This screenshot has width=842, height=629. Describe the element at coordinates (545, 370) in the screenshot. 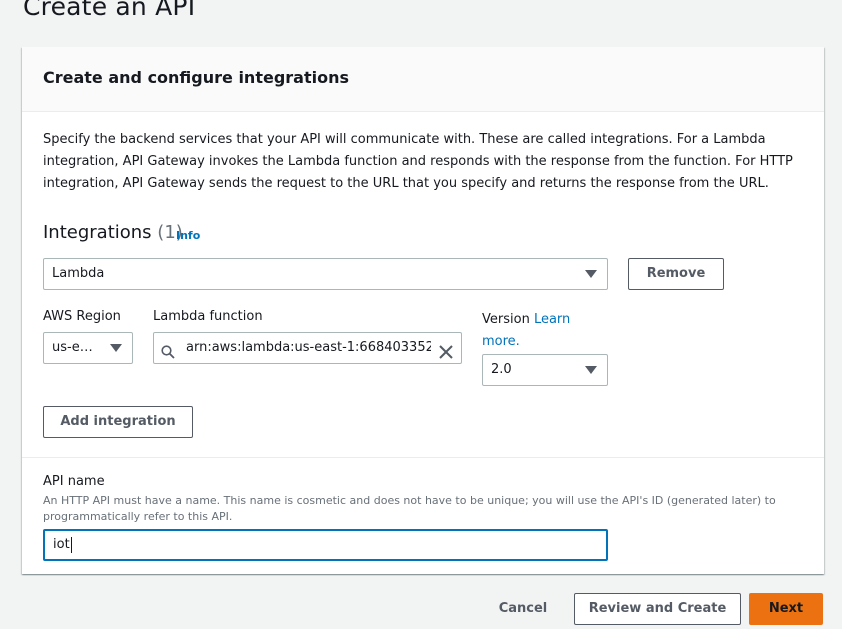

I see `version-select: 2.0` at that location.